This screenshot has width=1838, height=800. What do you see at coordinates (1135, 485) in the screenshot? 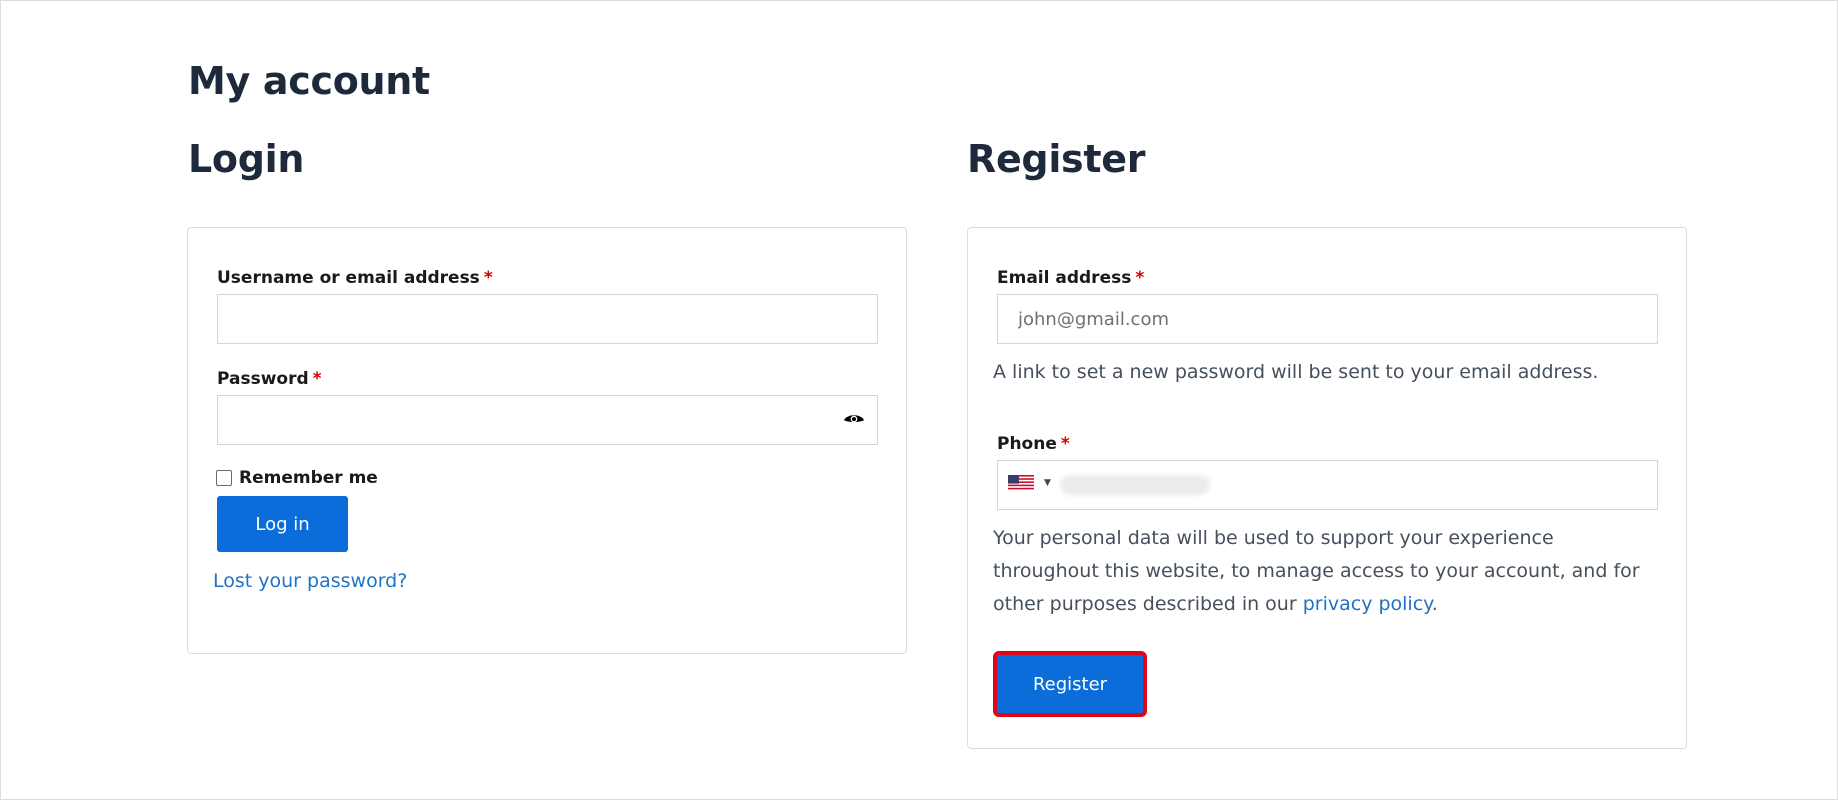
I see `phone-input` at bounding box center [1135, 485].